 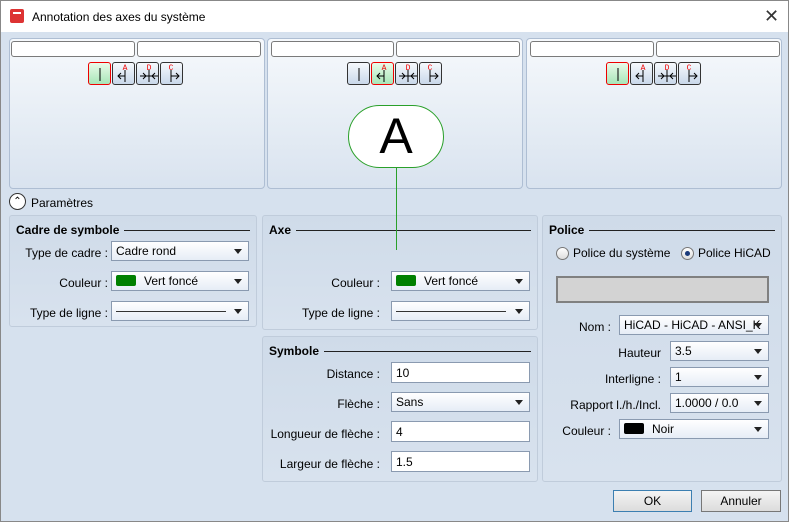 I want to click on axe-line-dropdown, so click(x=460, y=311).